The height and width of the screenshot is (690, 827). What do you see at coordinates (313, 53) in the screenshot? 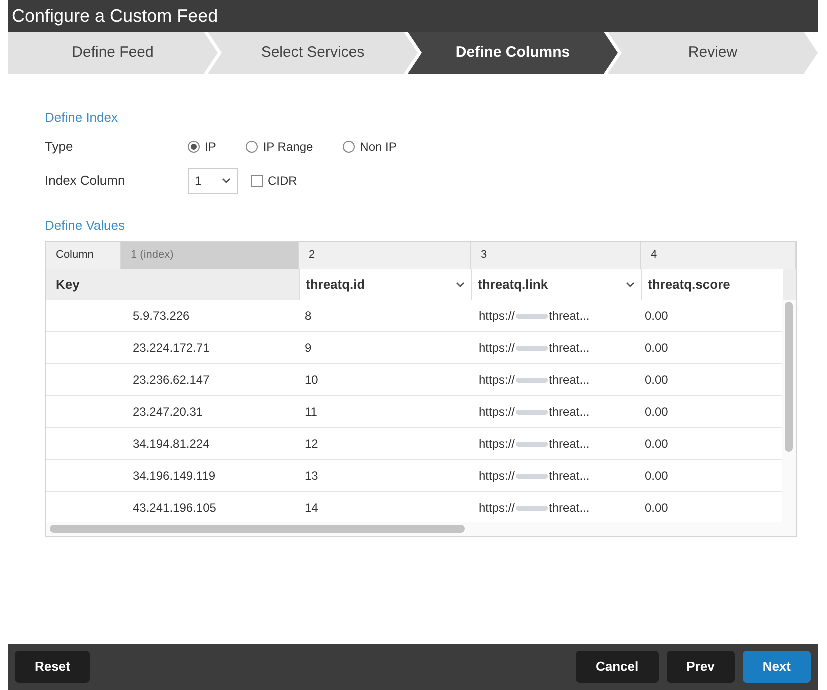
I see `wizard-step-tab: Select Services` at bounding box center [313, 53].